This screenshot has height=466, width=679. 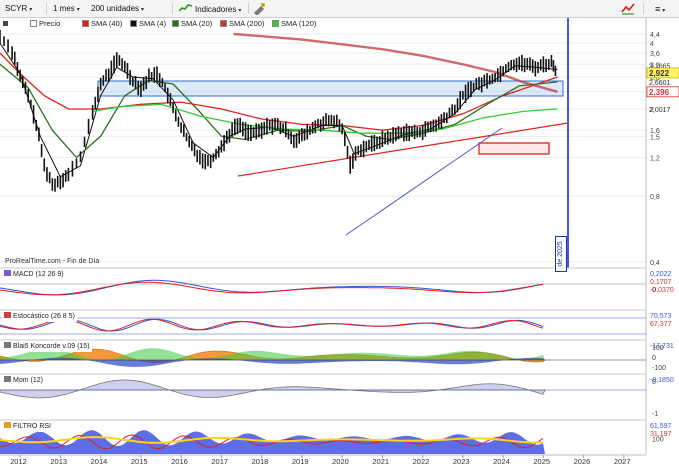 I want to click on momentum-area, so click(x=273, y=389).